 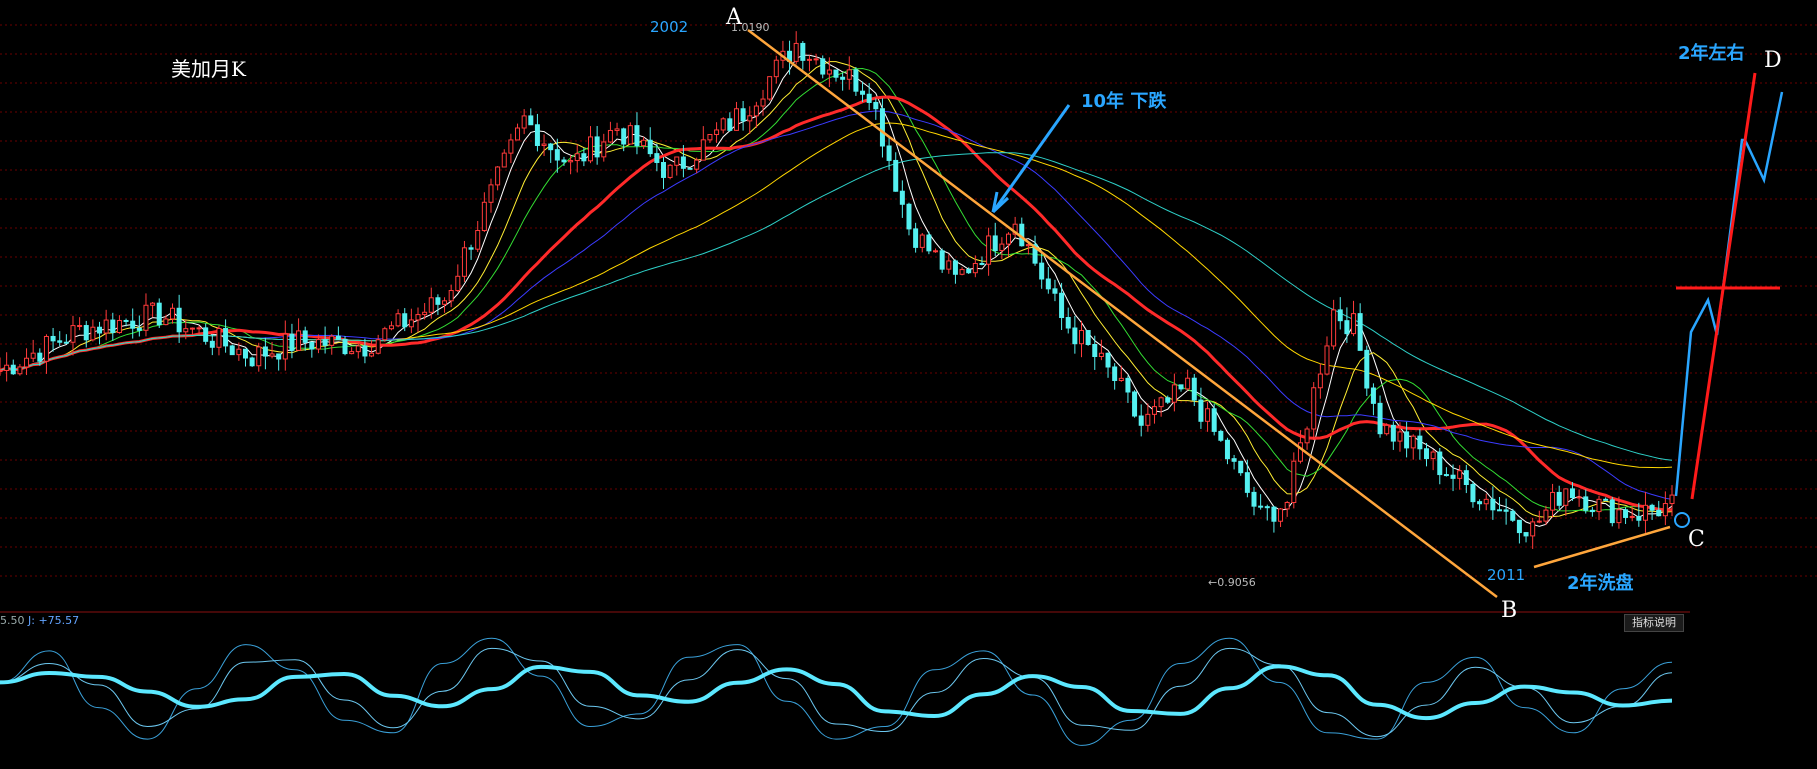 What do you see at coordinates (750, 27) in the screenshot?
I see `high-value-label: 1.0190` at bounding box center [750, 27].